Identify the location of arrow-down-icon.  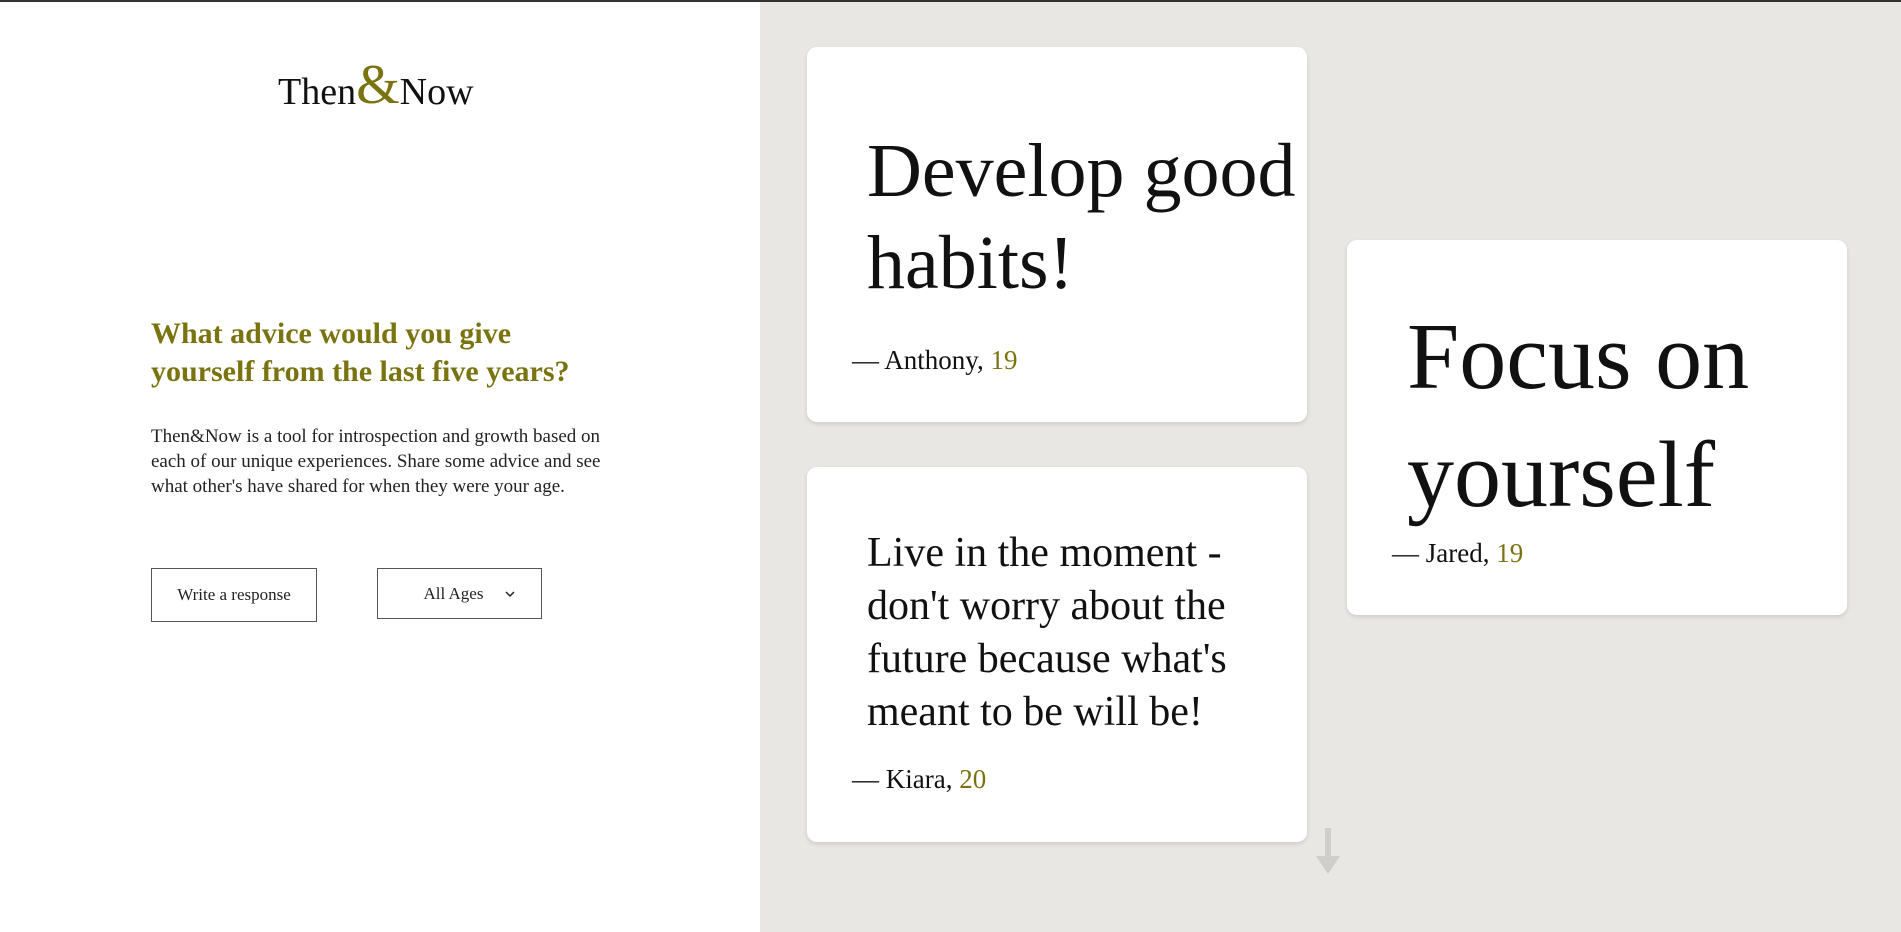
(1328, 852).